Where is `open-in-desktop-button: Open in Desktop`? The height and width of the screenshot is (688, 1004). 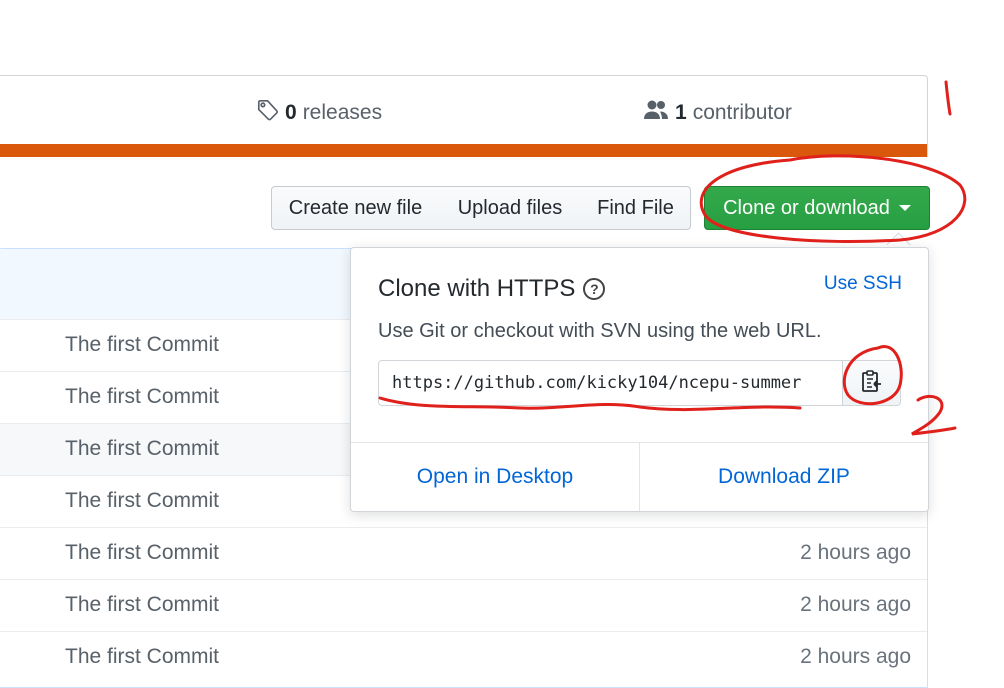
open-in-desktop-button: Open in Desktop is located at coordinates (495, 477).